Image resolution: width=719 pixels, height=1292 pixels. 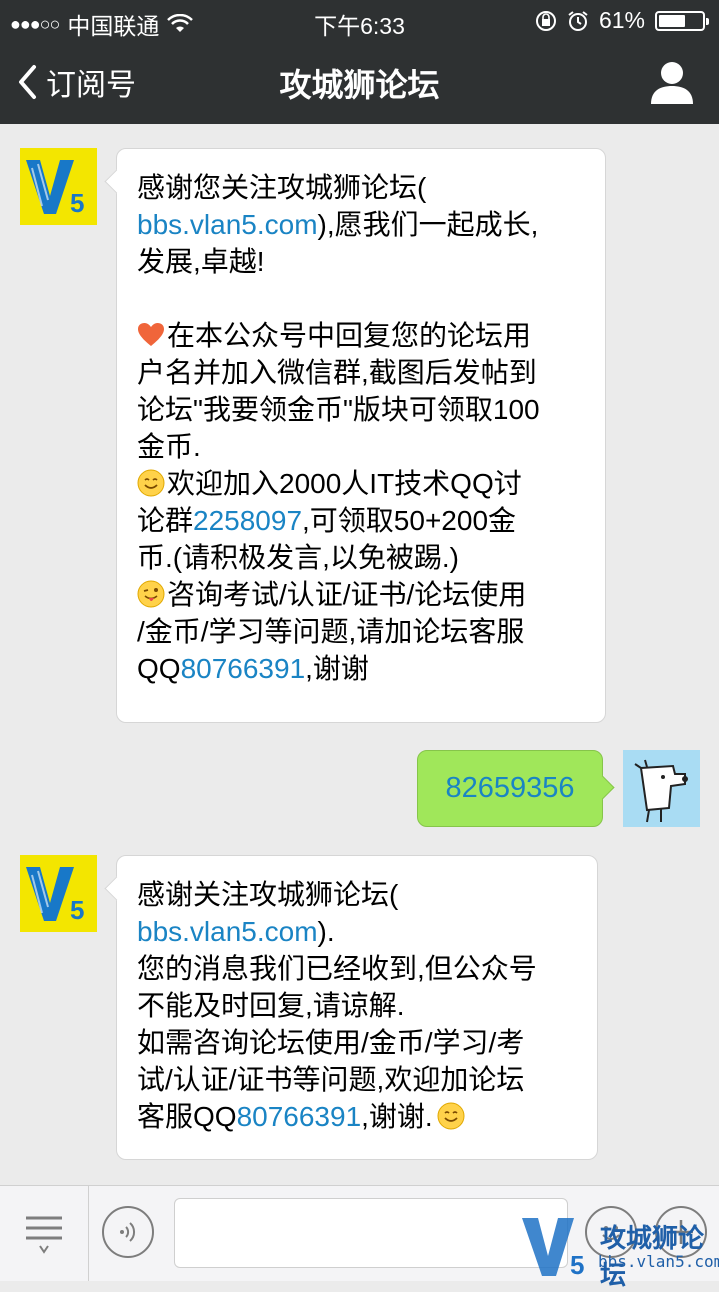 I want to click on message-text: 咨询考试/认证/证书/论坛使用, so click(x=347, y=594).